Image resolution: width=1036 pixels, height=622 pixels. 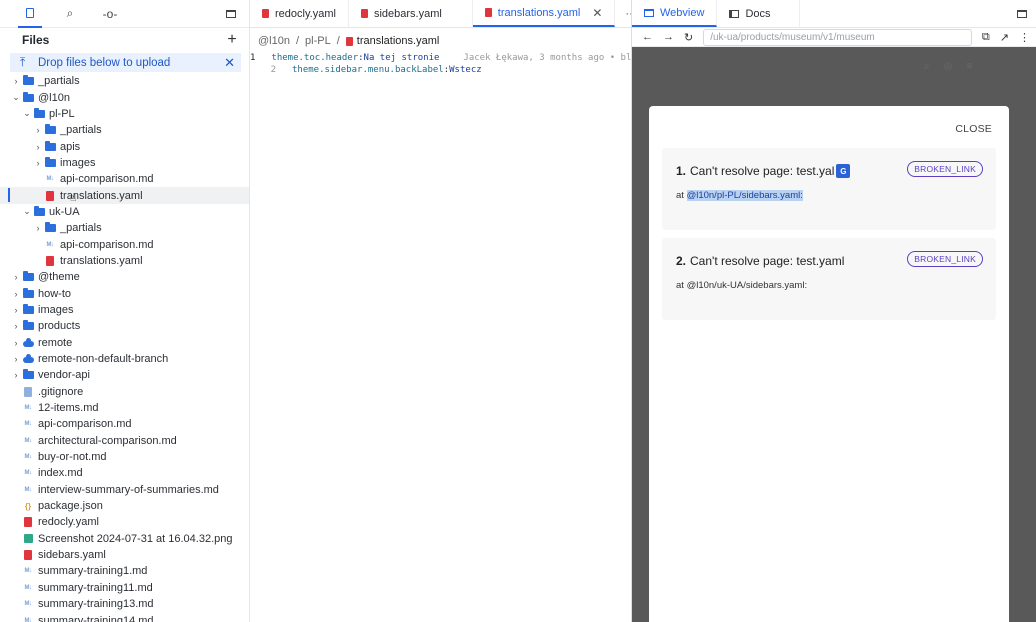 I want to click on files-tab, so click(x=30, y=14).